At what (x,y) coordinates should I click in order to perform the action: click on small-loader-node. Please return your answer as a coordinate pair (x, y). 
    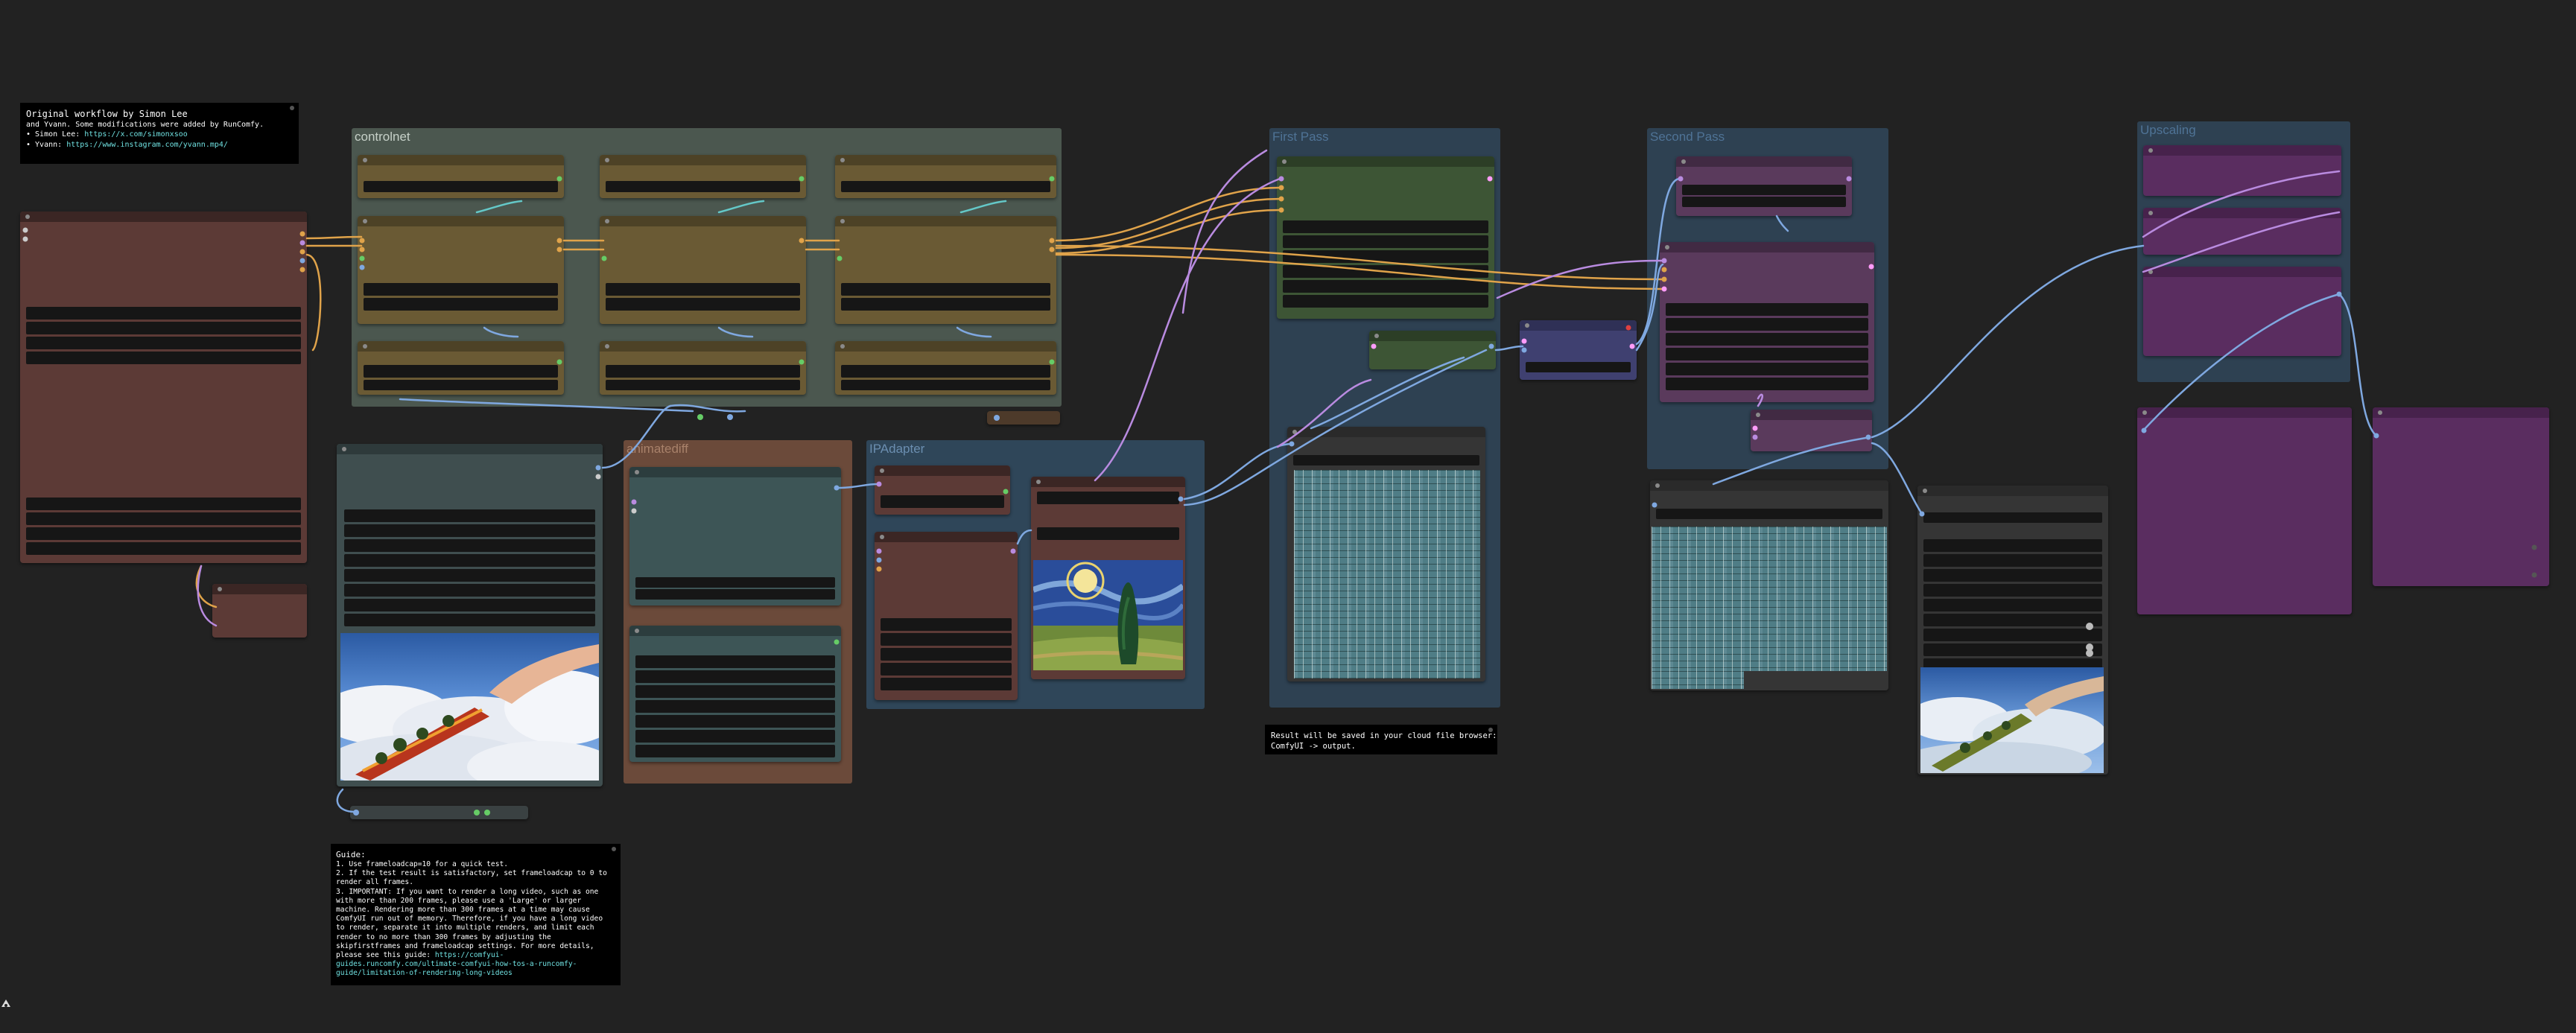
    Looking at the image, I should click on (259, 611).